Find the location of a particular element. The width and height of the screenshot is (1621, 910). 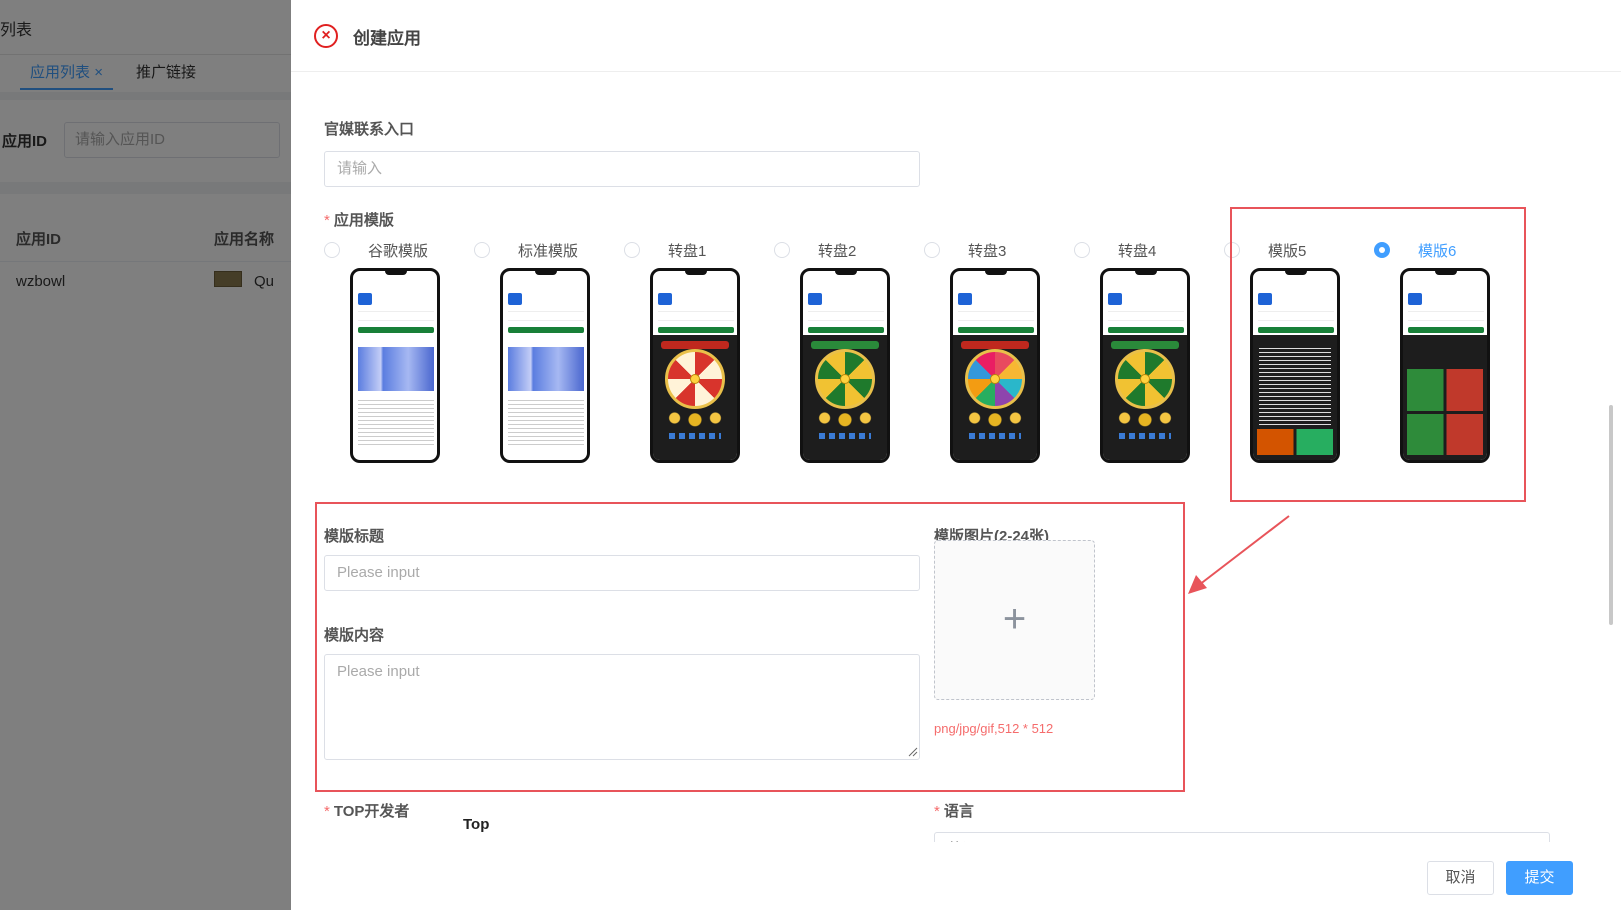

official-contact-input: 请输入 is located at coordinates (622, 169).